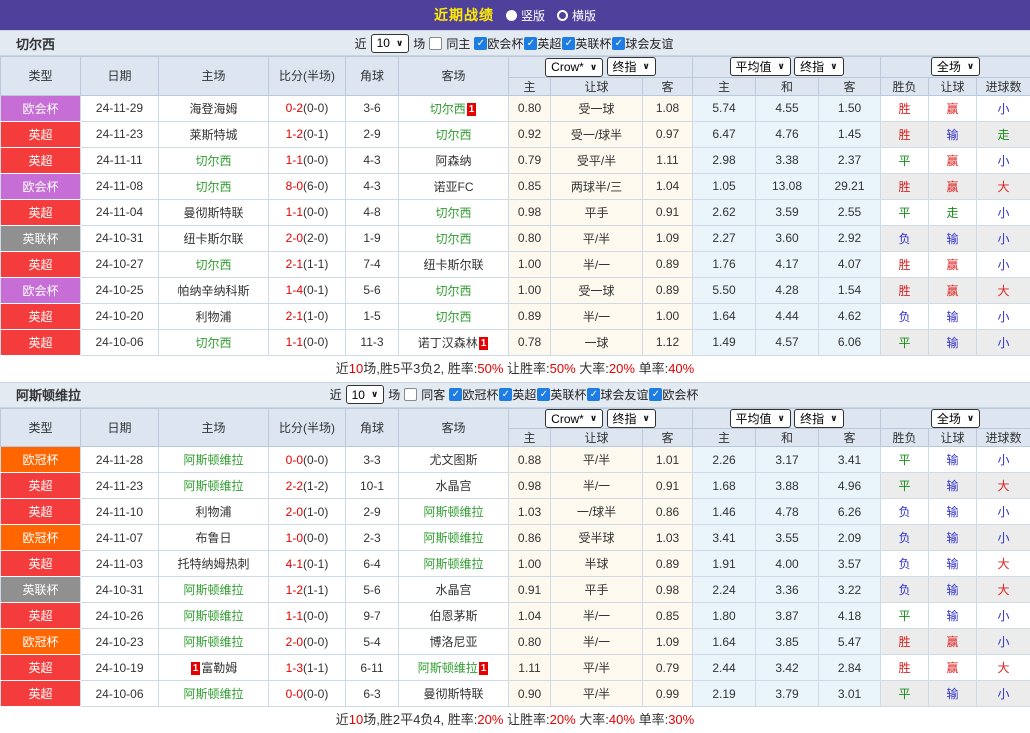 This screenshot has height=733, width=1030. What do you see at coordinates (453, 160) in the screenshot?
I see `away-team: 阿森纳` at bounding box center [453, 160].